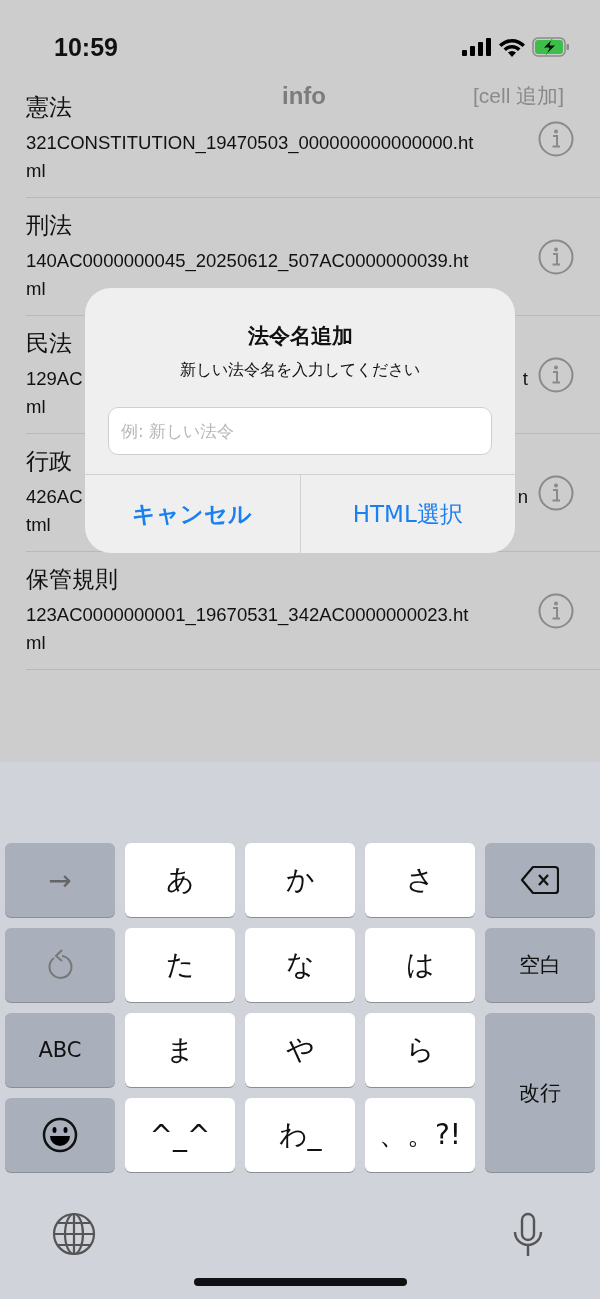 The image size is (600, 1299). What do you see at coordinates (180, 1050) in the screenshot?
I see `kana-key: ま` at bounding box center [180, 1050].